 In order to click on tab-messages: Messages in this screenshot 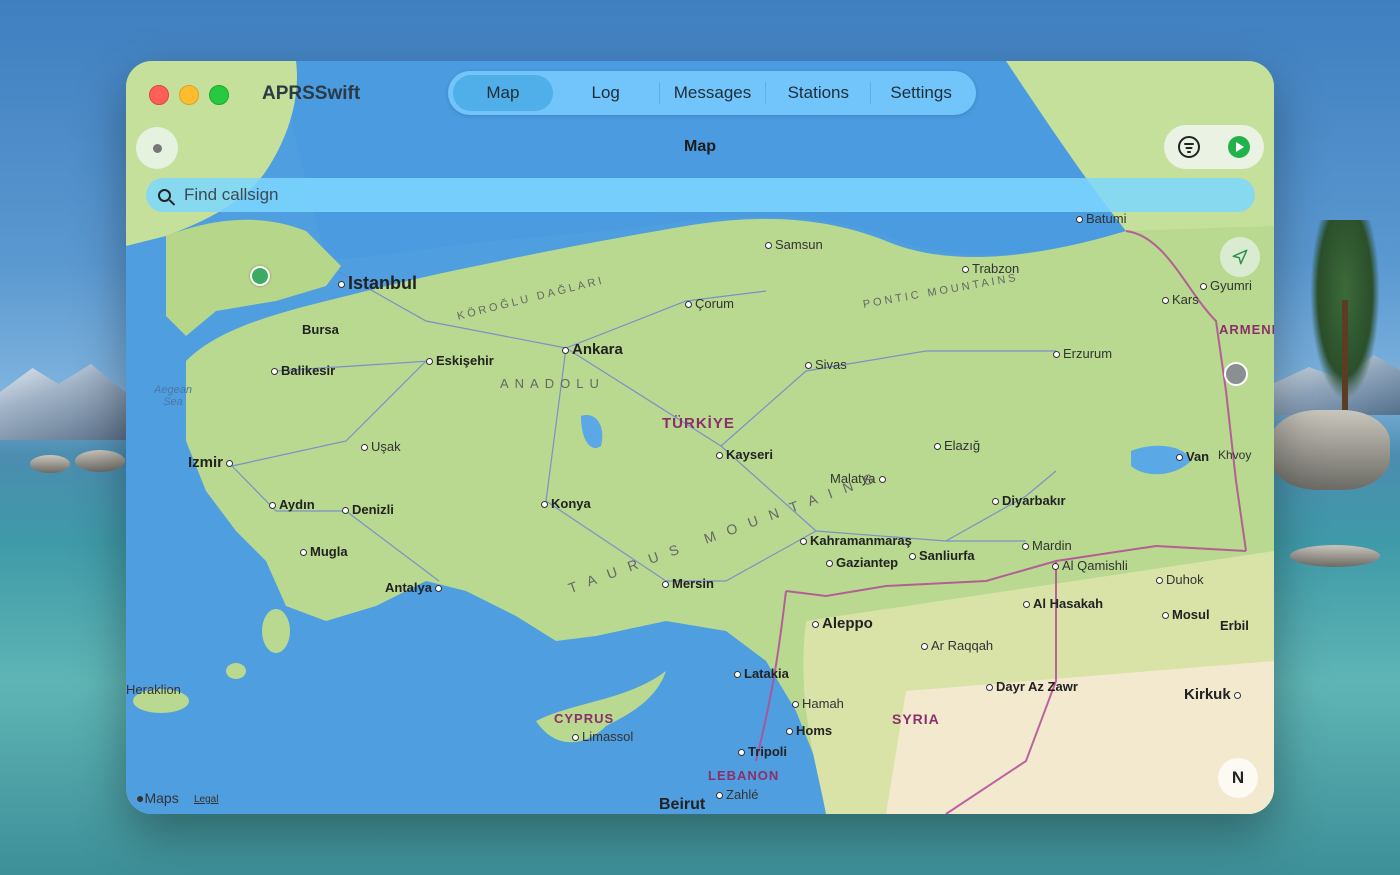, I will do `click(713, 93)`.